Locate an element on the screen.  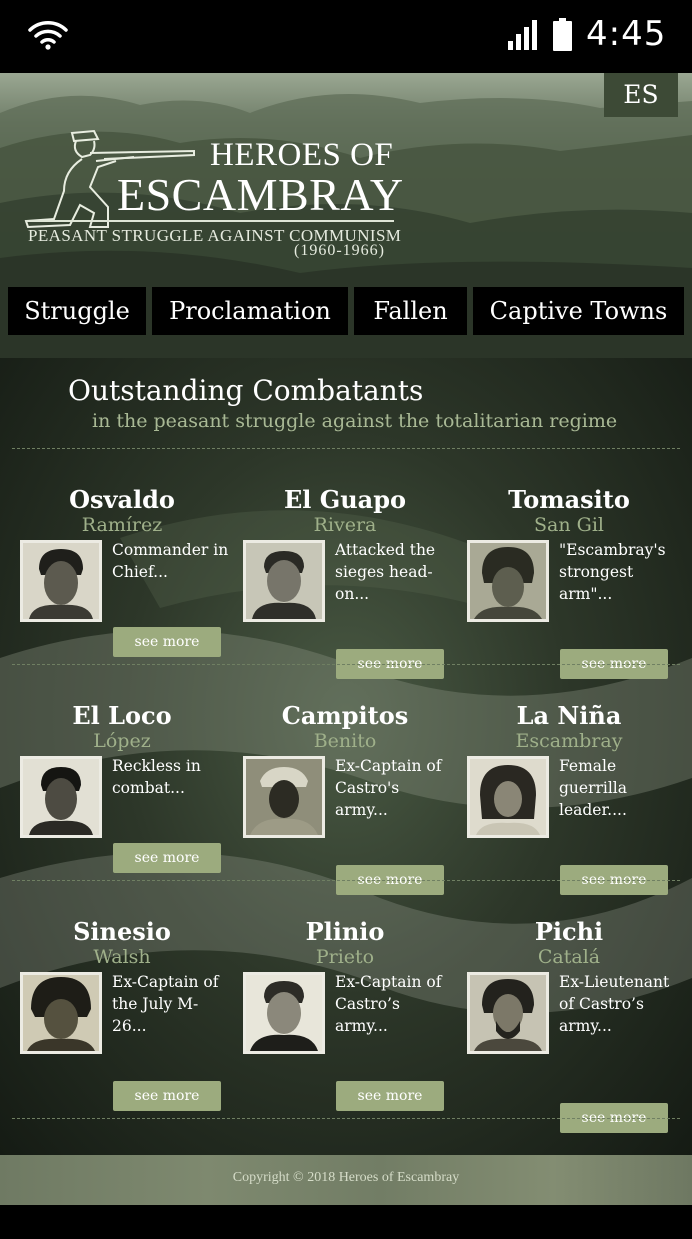
status-bar: 4:45 is located at coordinates (346, 36).